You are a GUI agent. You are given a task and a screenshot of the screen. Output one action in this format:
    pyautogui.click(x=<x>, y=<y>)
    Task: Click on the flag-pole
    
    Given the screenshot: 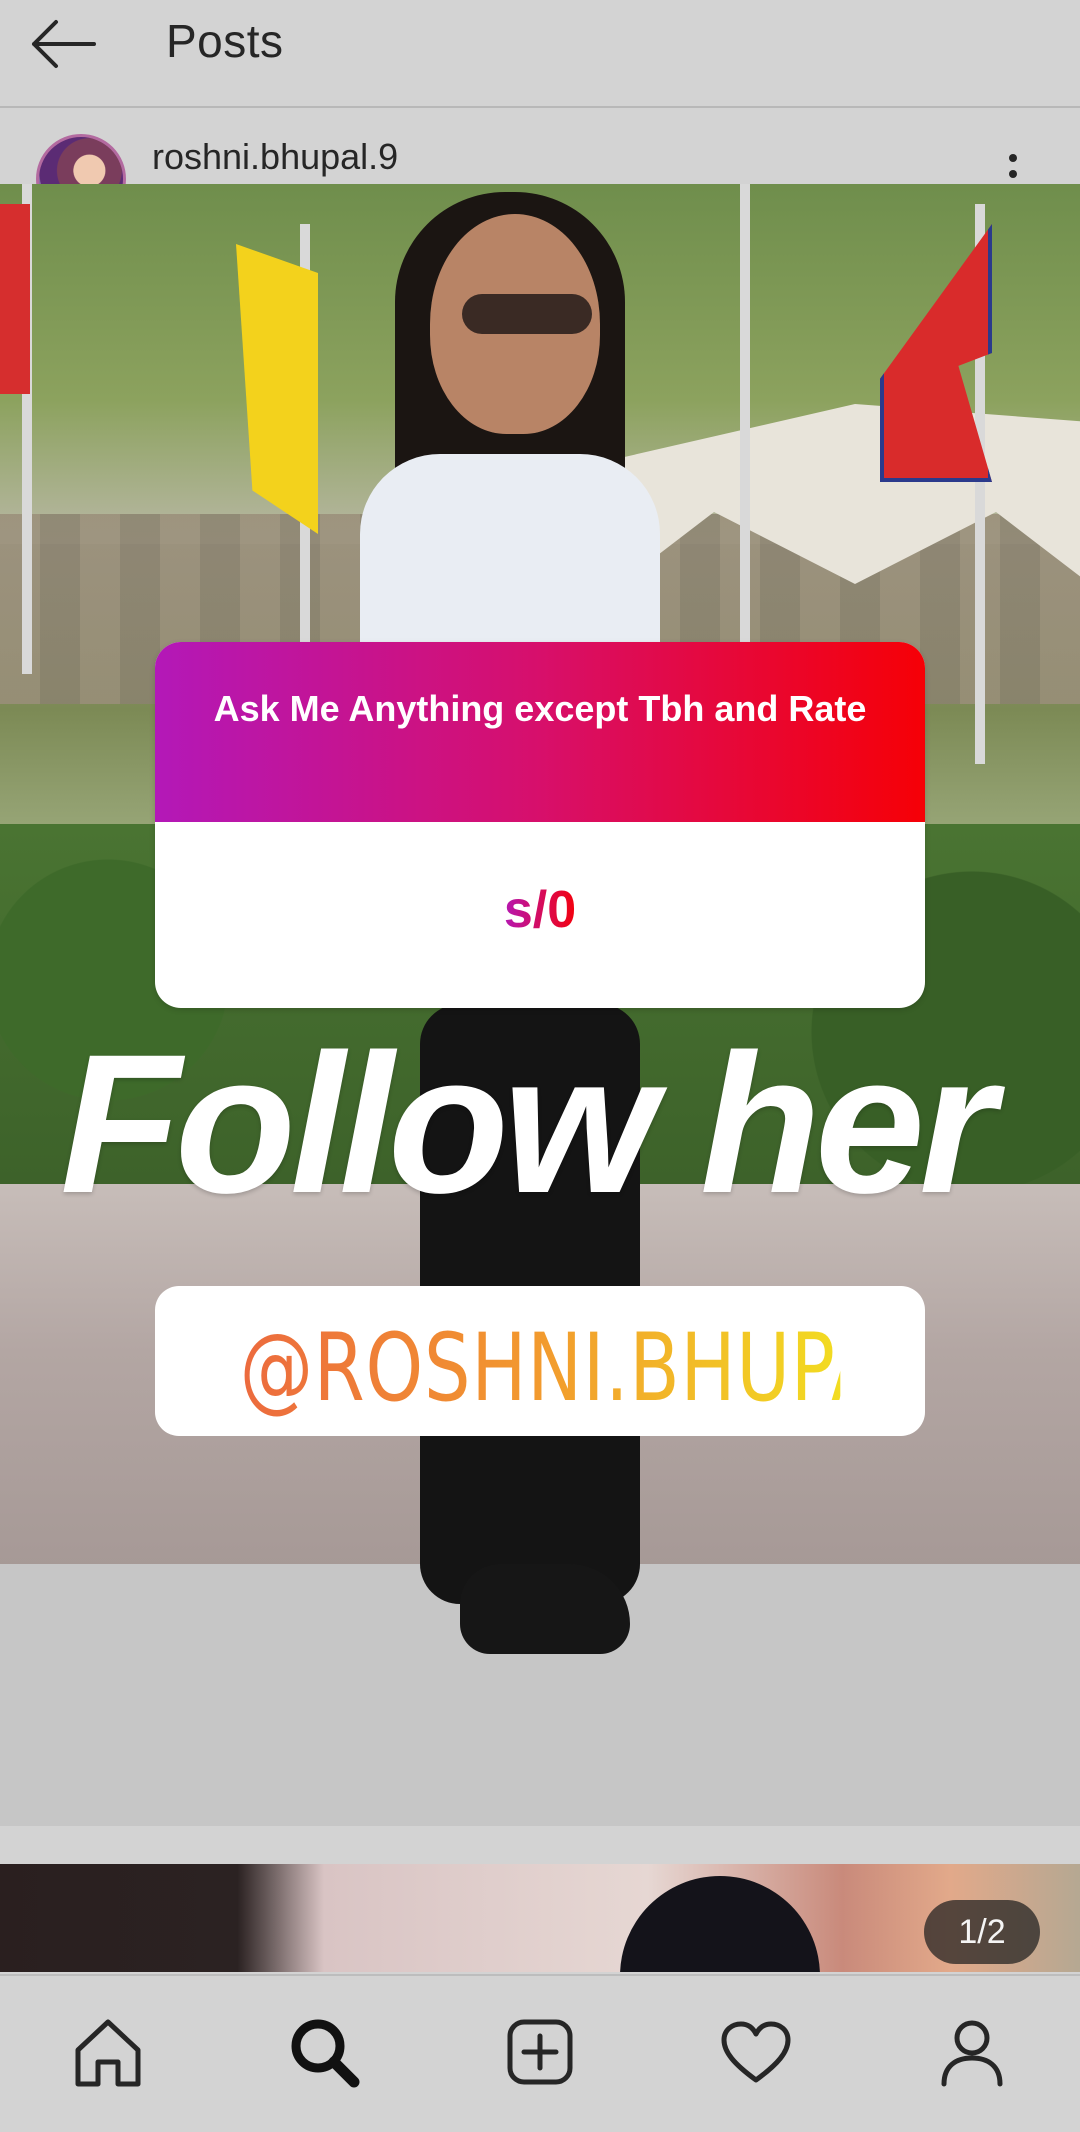 What is the action you would take?
    pyautogui.click(x=745, y=419)
    